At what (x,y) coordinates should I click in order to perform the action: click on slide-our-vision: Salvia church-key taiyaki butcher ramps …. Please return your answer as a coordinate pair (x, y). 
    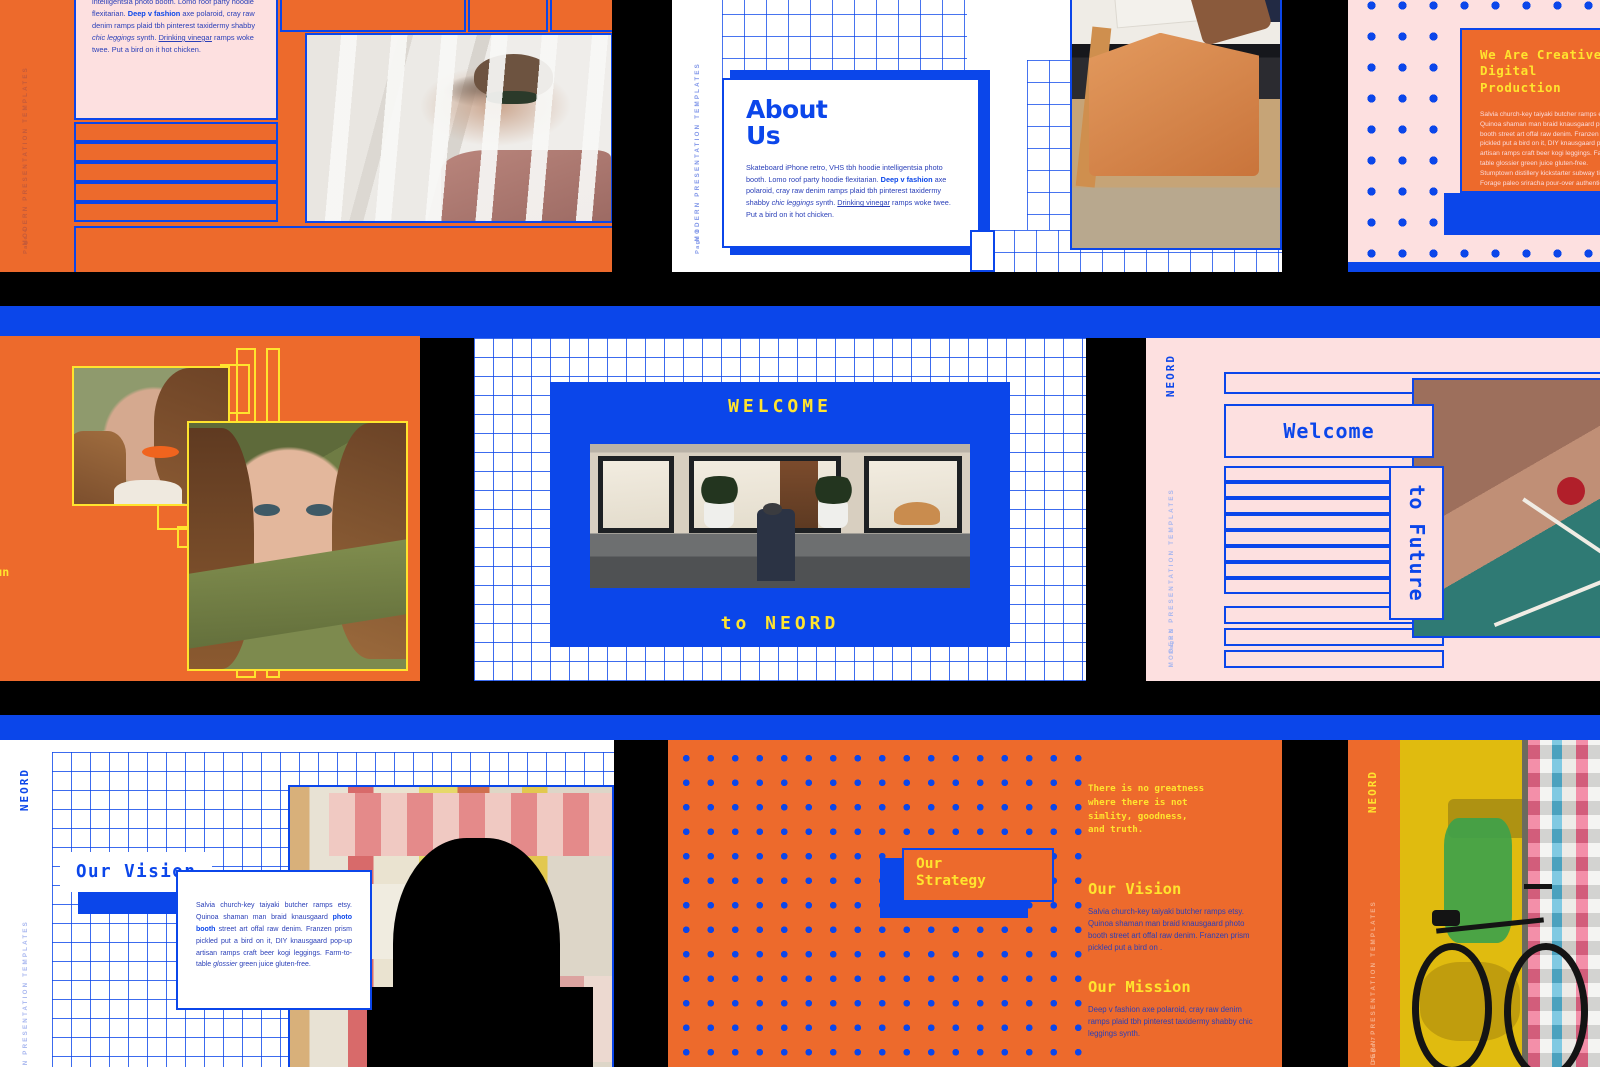
    Looking at the image, I should click on (307, 903).